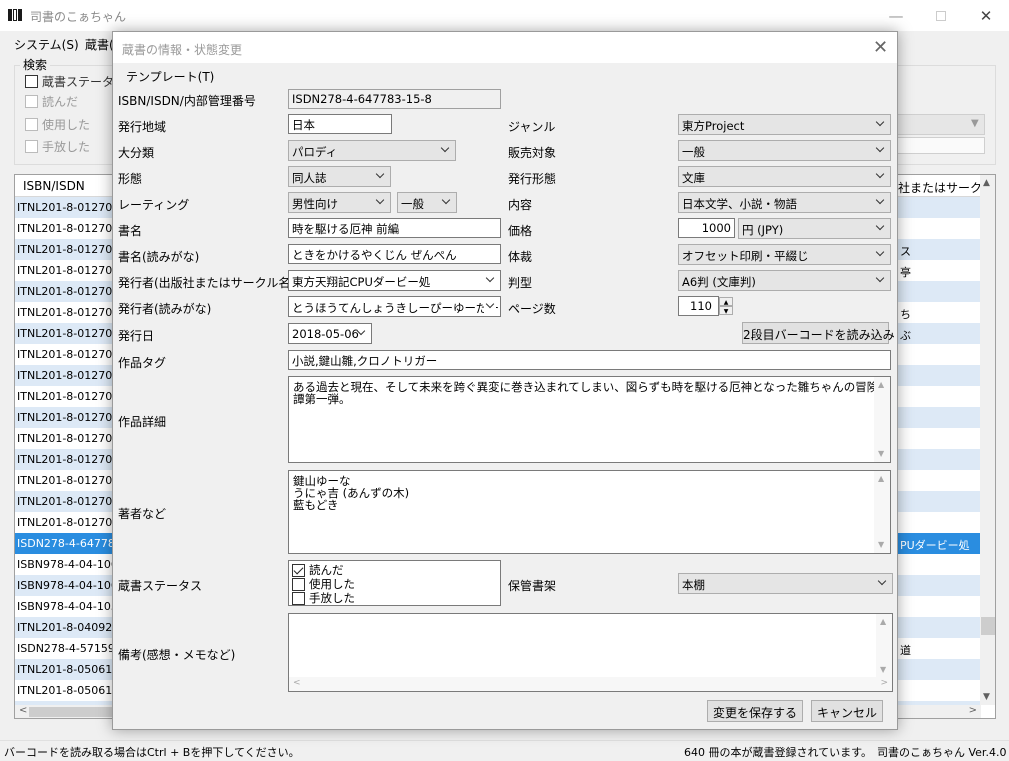 The height and width of the screenshot is (761, 1009). Describe the element at coordinates (589, 512) in the screenshot. I see `authors-textarea: 鍵山ゆーな うにゃ吉 (あんずの木) 藍もどき ▲ ▼` at that location.